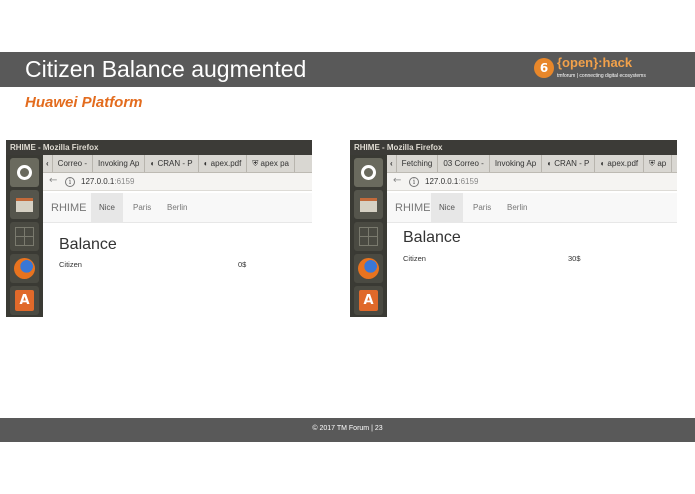  I want to click on logo-main-text: {open}:hack, so click(595, 62).